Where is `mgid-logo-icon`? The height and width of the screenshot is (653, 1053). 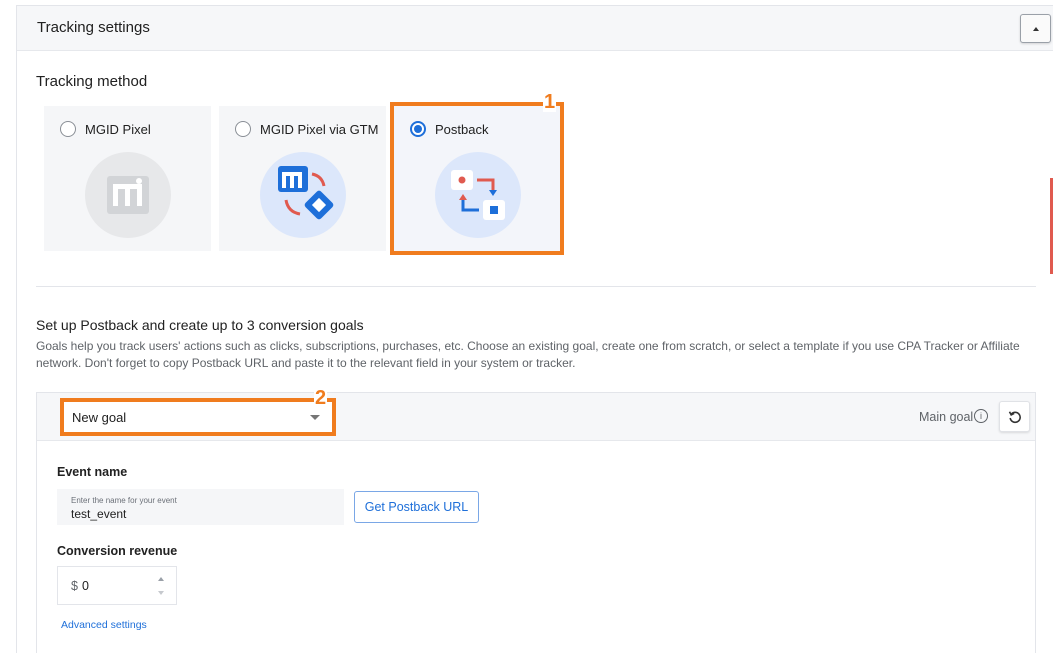
mgid-logo-icon is located at coordinates (128, 195).